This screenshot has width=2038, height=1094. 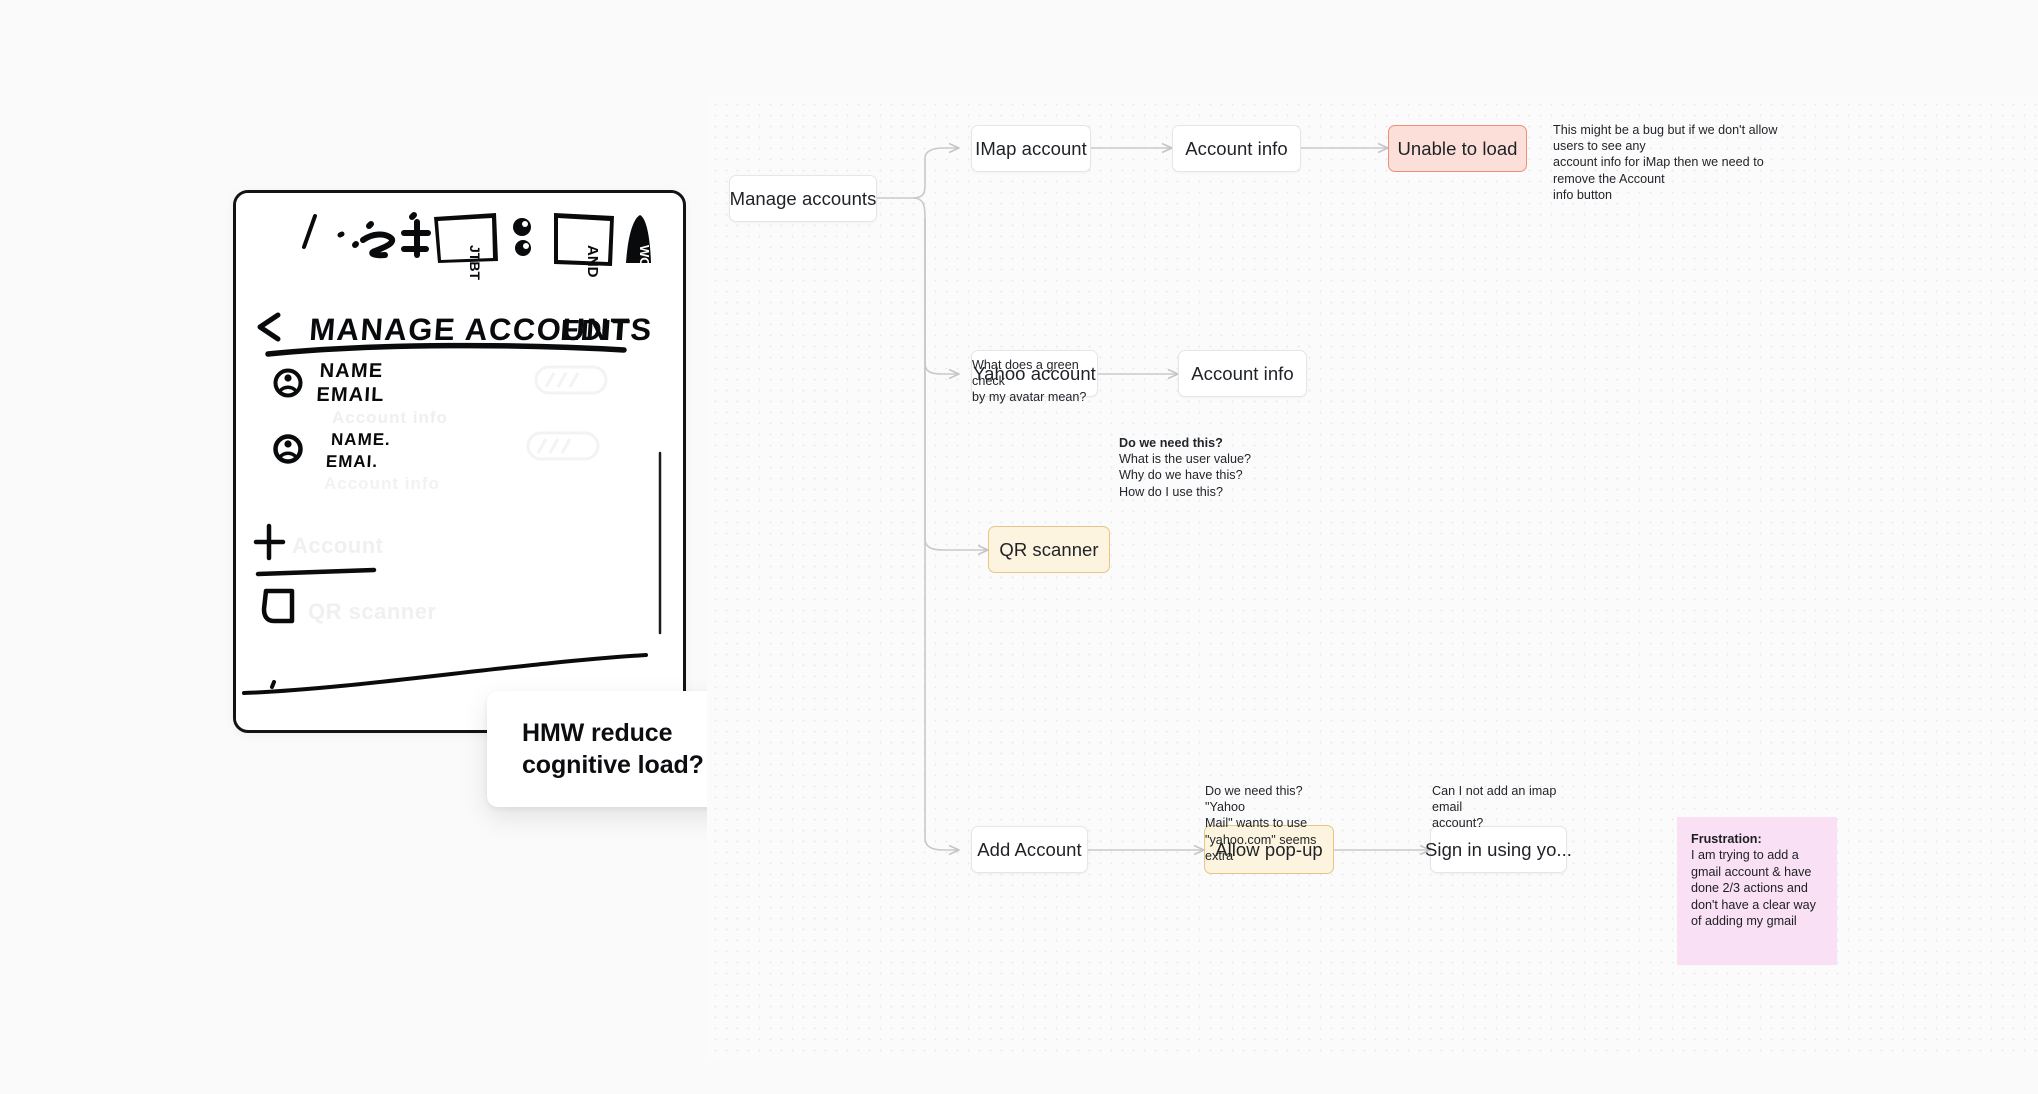 What do you see at coordinates (597, 733) in the screenshot?
I see `hmw-line-1: HMW reduce` at bounding box center [597, 733].